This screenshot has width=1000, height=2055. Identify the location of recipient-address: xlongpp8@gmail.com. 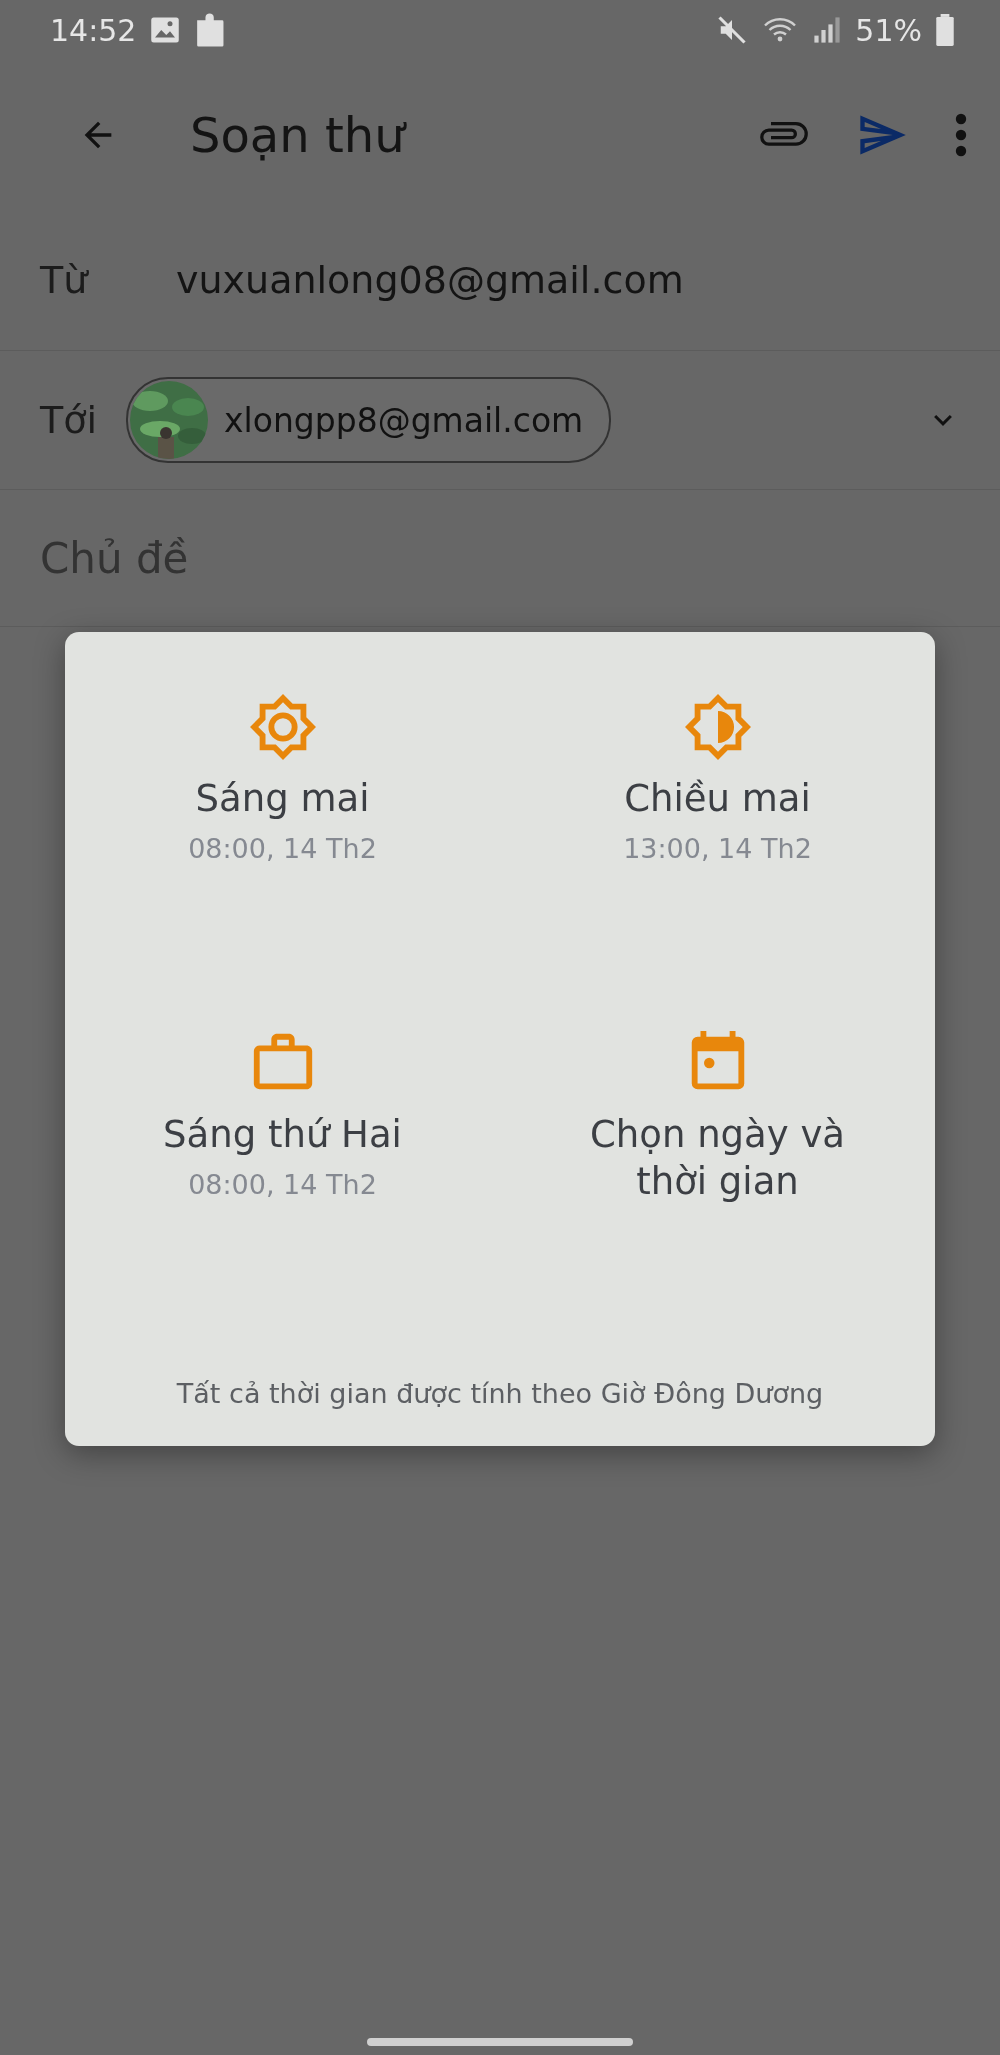
(404, 420).